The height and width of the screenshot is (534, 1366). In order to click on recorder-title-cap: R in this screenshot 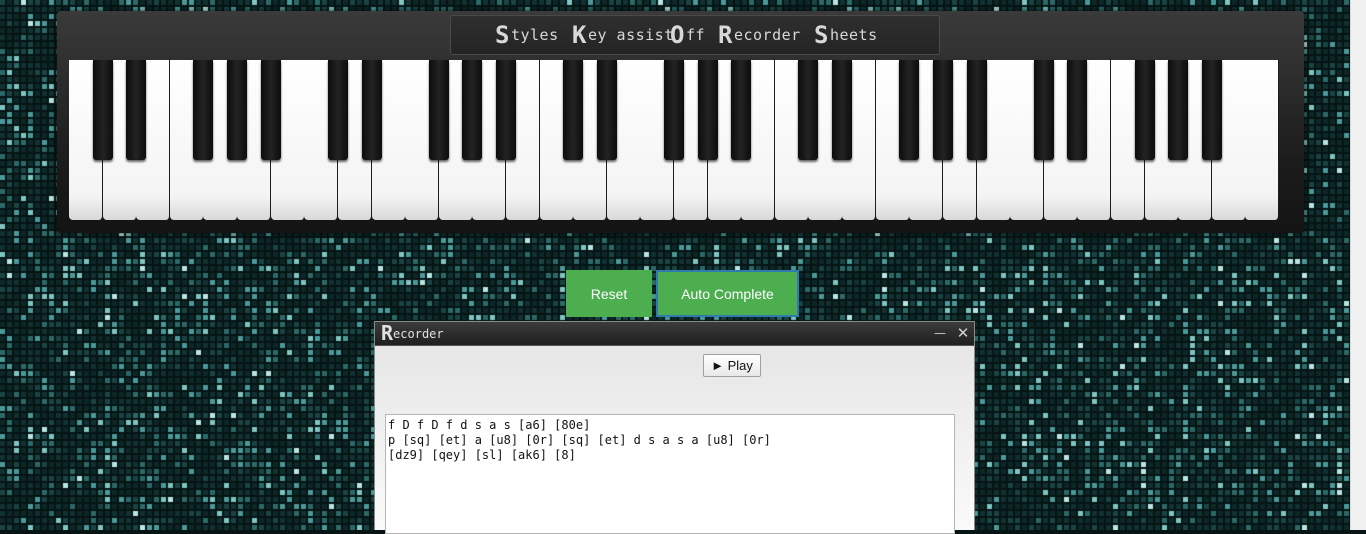, I will do `click(387, 333)`.